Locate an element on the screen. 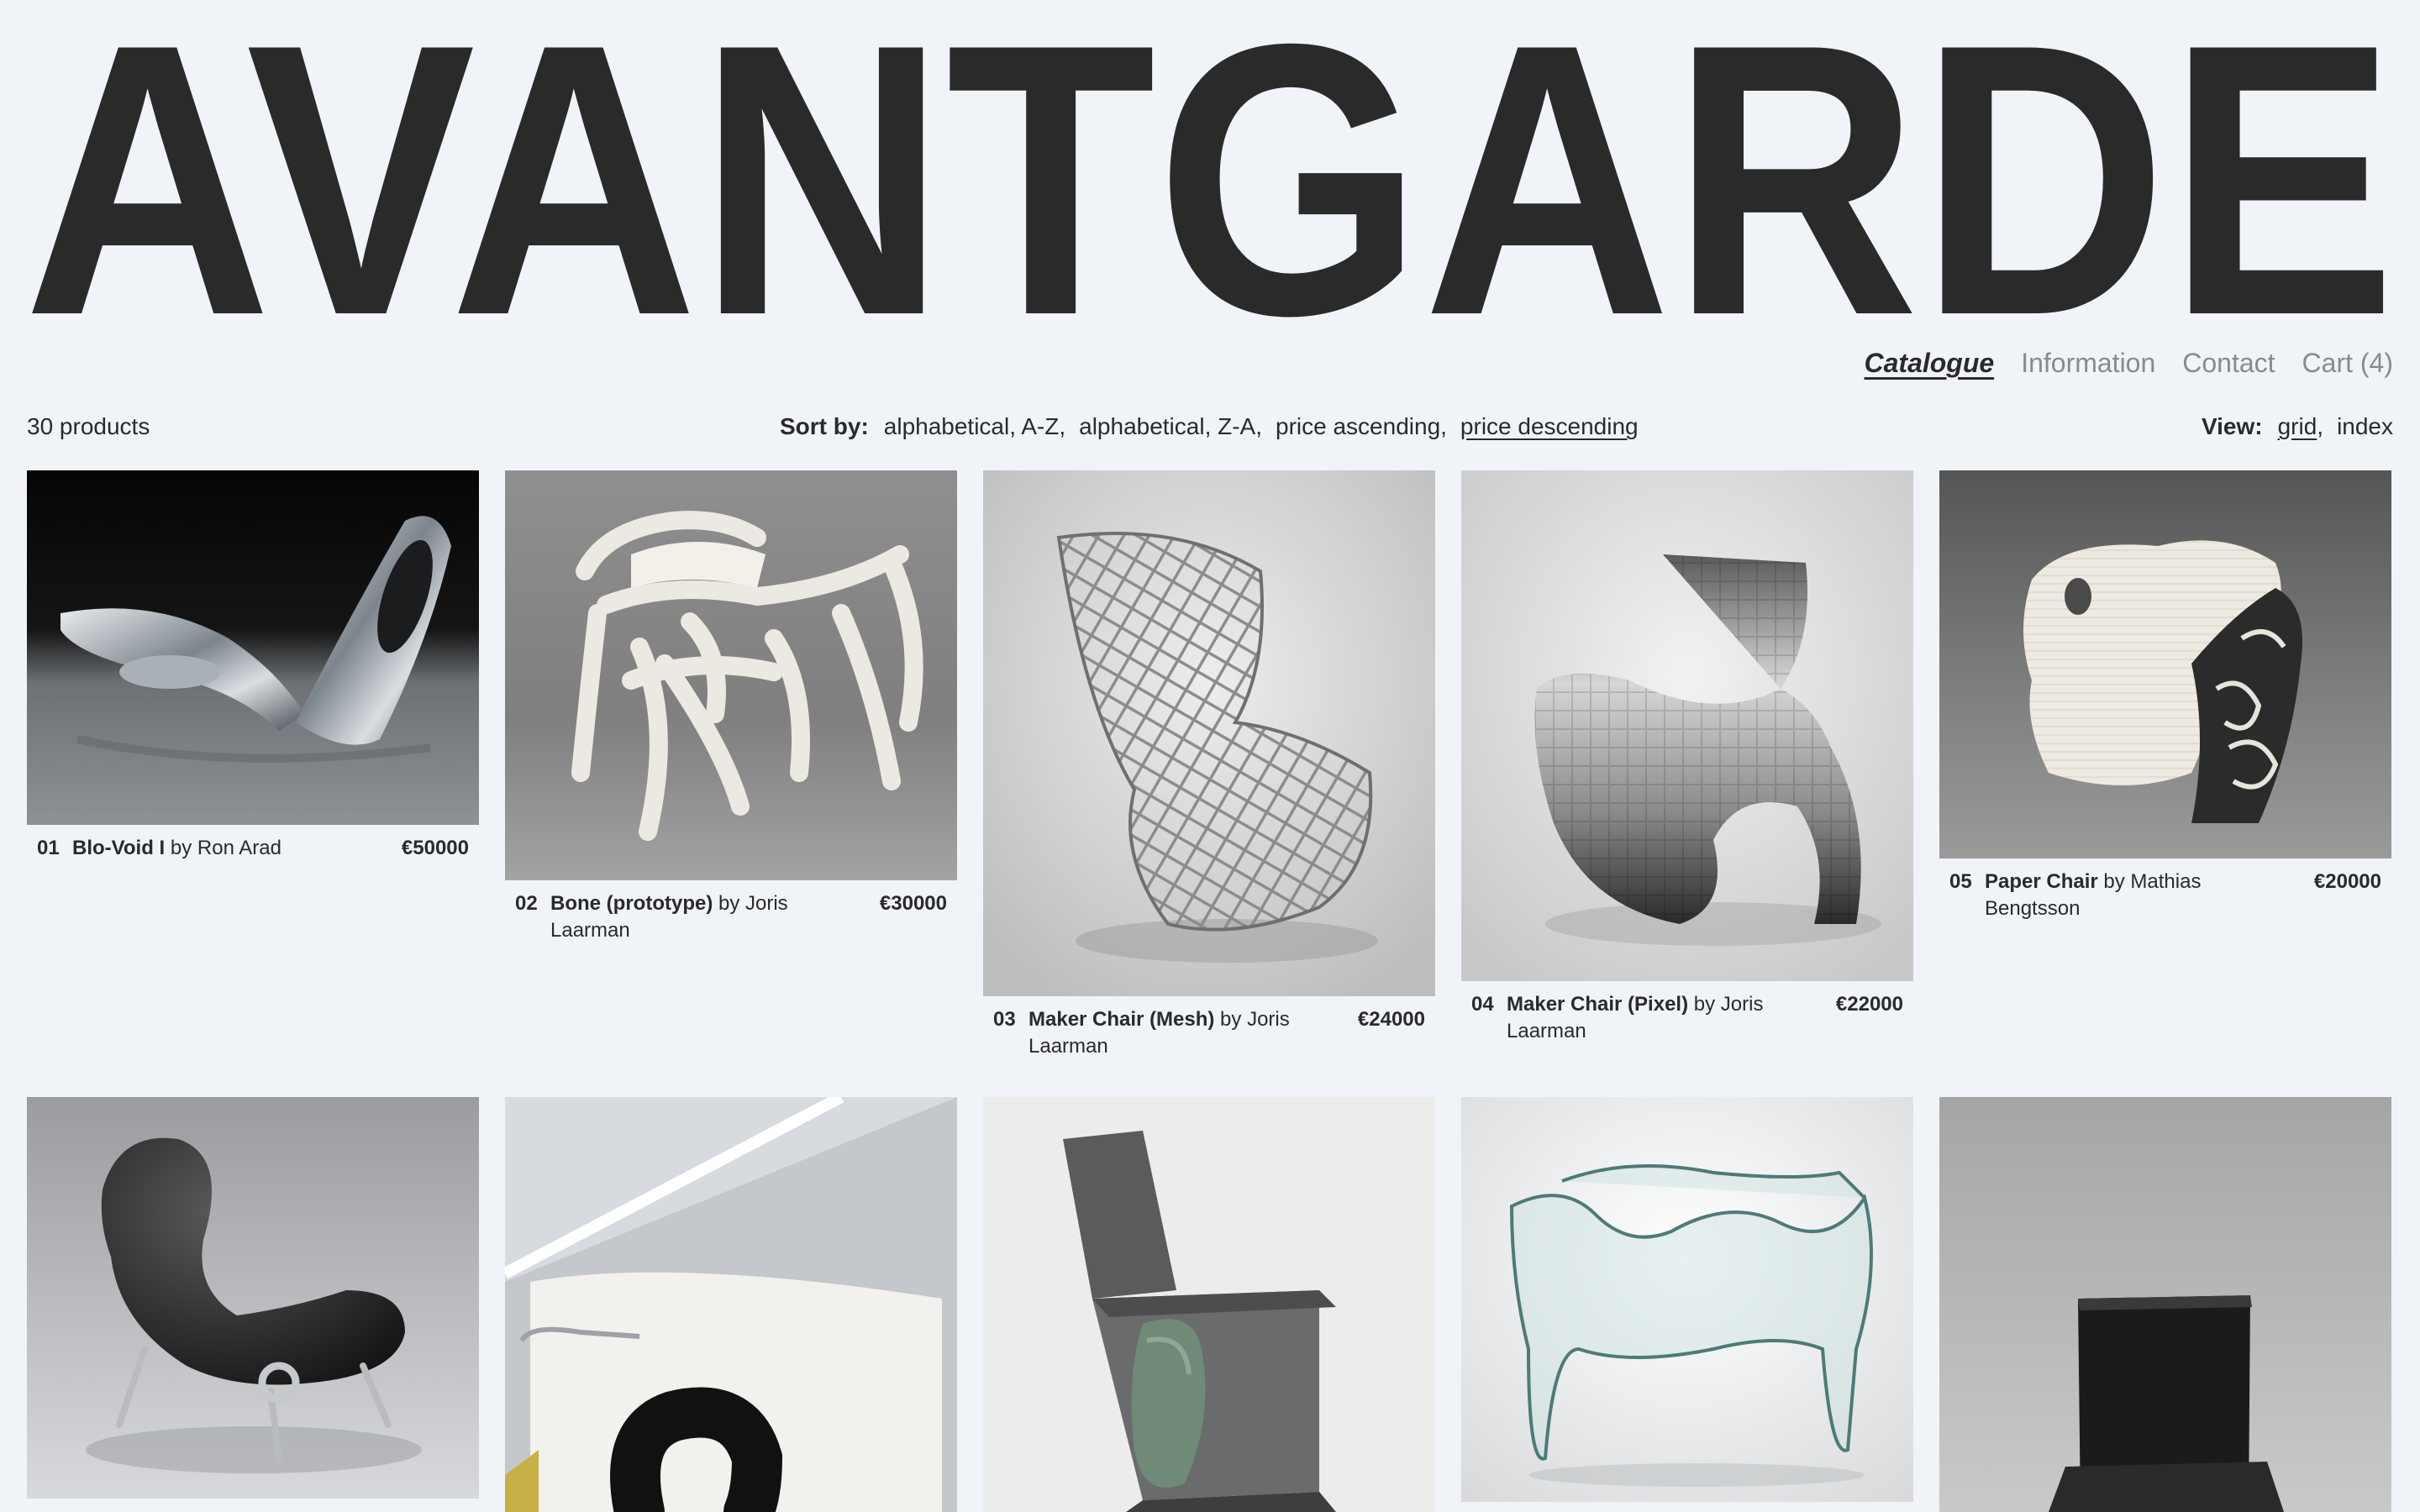  product-count: 30 products is located at coordinates (88, 426).